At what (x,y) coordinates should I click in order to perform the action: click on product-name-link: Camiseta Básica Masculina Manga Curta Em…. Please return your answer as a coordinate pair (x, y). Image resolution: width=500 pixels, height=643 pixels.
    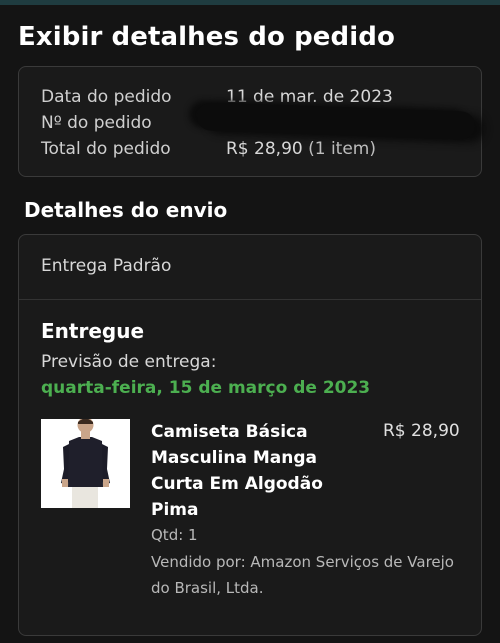
    Looking at the image, I should click on (251, 471).